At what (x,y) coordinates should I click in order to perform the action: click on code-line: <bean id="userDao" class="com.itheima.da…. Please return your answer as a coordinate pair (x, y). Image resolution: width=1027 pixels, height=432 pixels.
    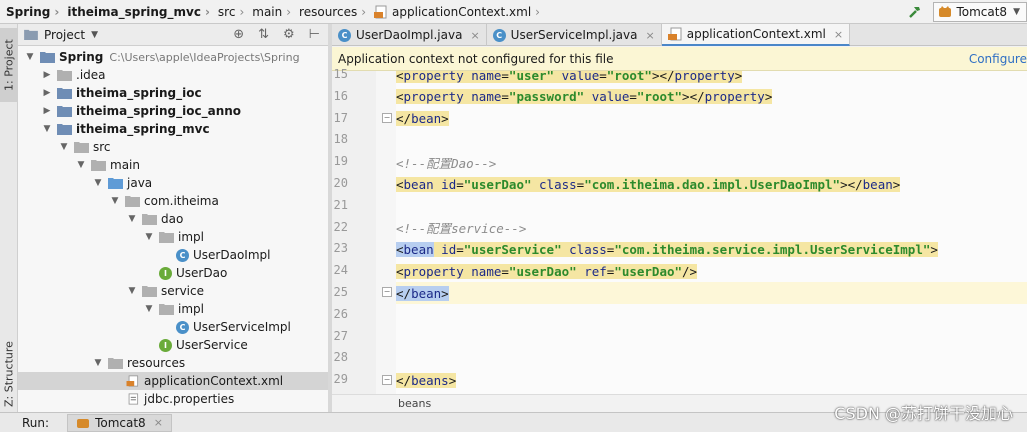
    Looking at the image, I should click on (711, 184).